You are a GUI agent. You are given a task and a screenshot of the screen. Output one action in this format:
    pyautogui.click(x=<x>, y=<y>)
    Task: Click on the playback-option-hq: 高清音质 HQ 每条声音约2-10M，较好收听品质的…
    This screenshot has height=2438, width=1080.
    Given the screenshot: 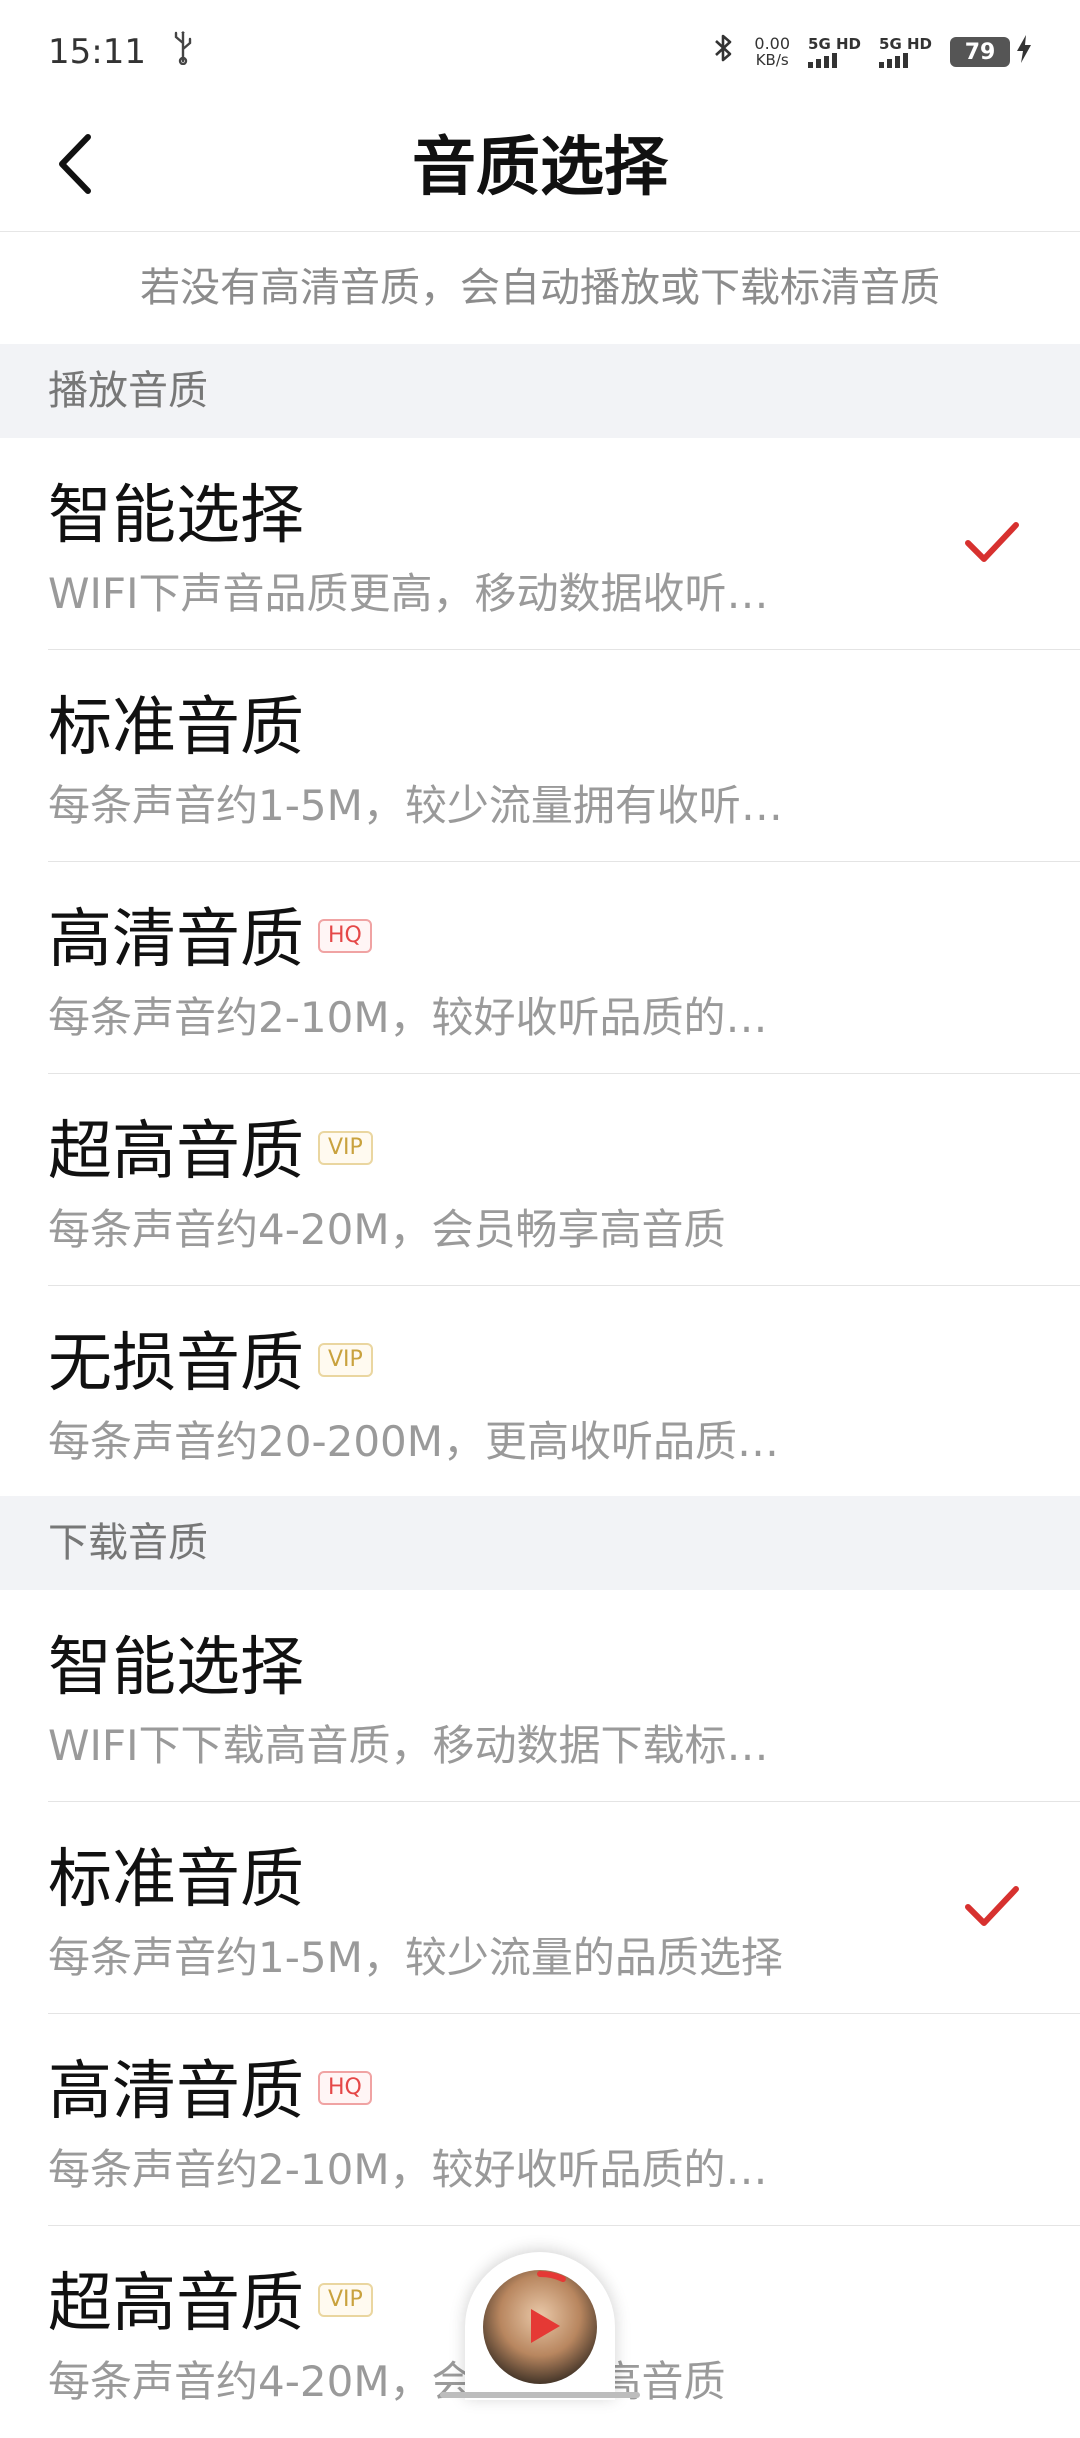 What is the action you would take?
    pyautogui.click(x=540, y=968)
    